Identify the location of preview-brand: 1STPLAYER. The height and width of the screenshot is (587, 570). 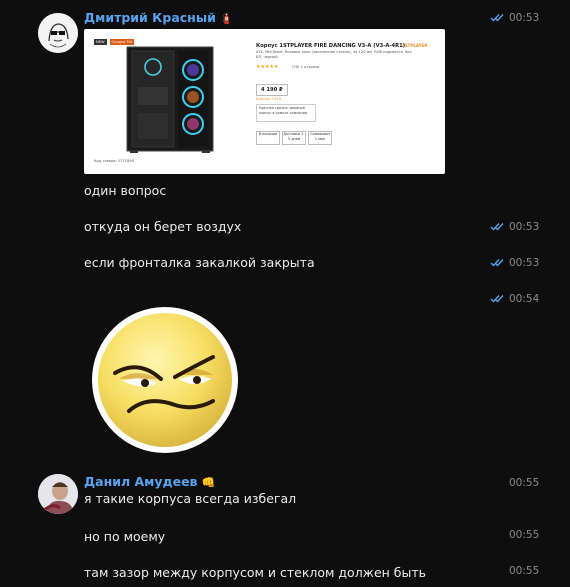
(415, 45).